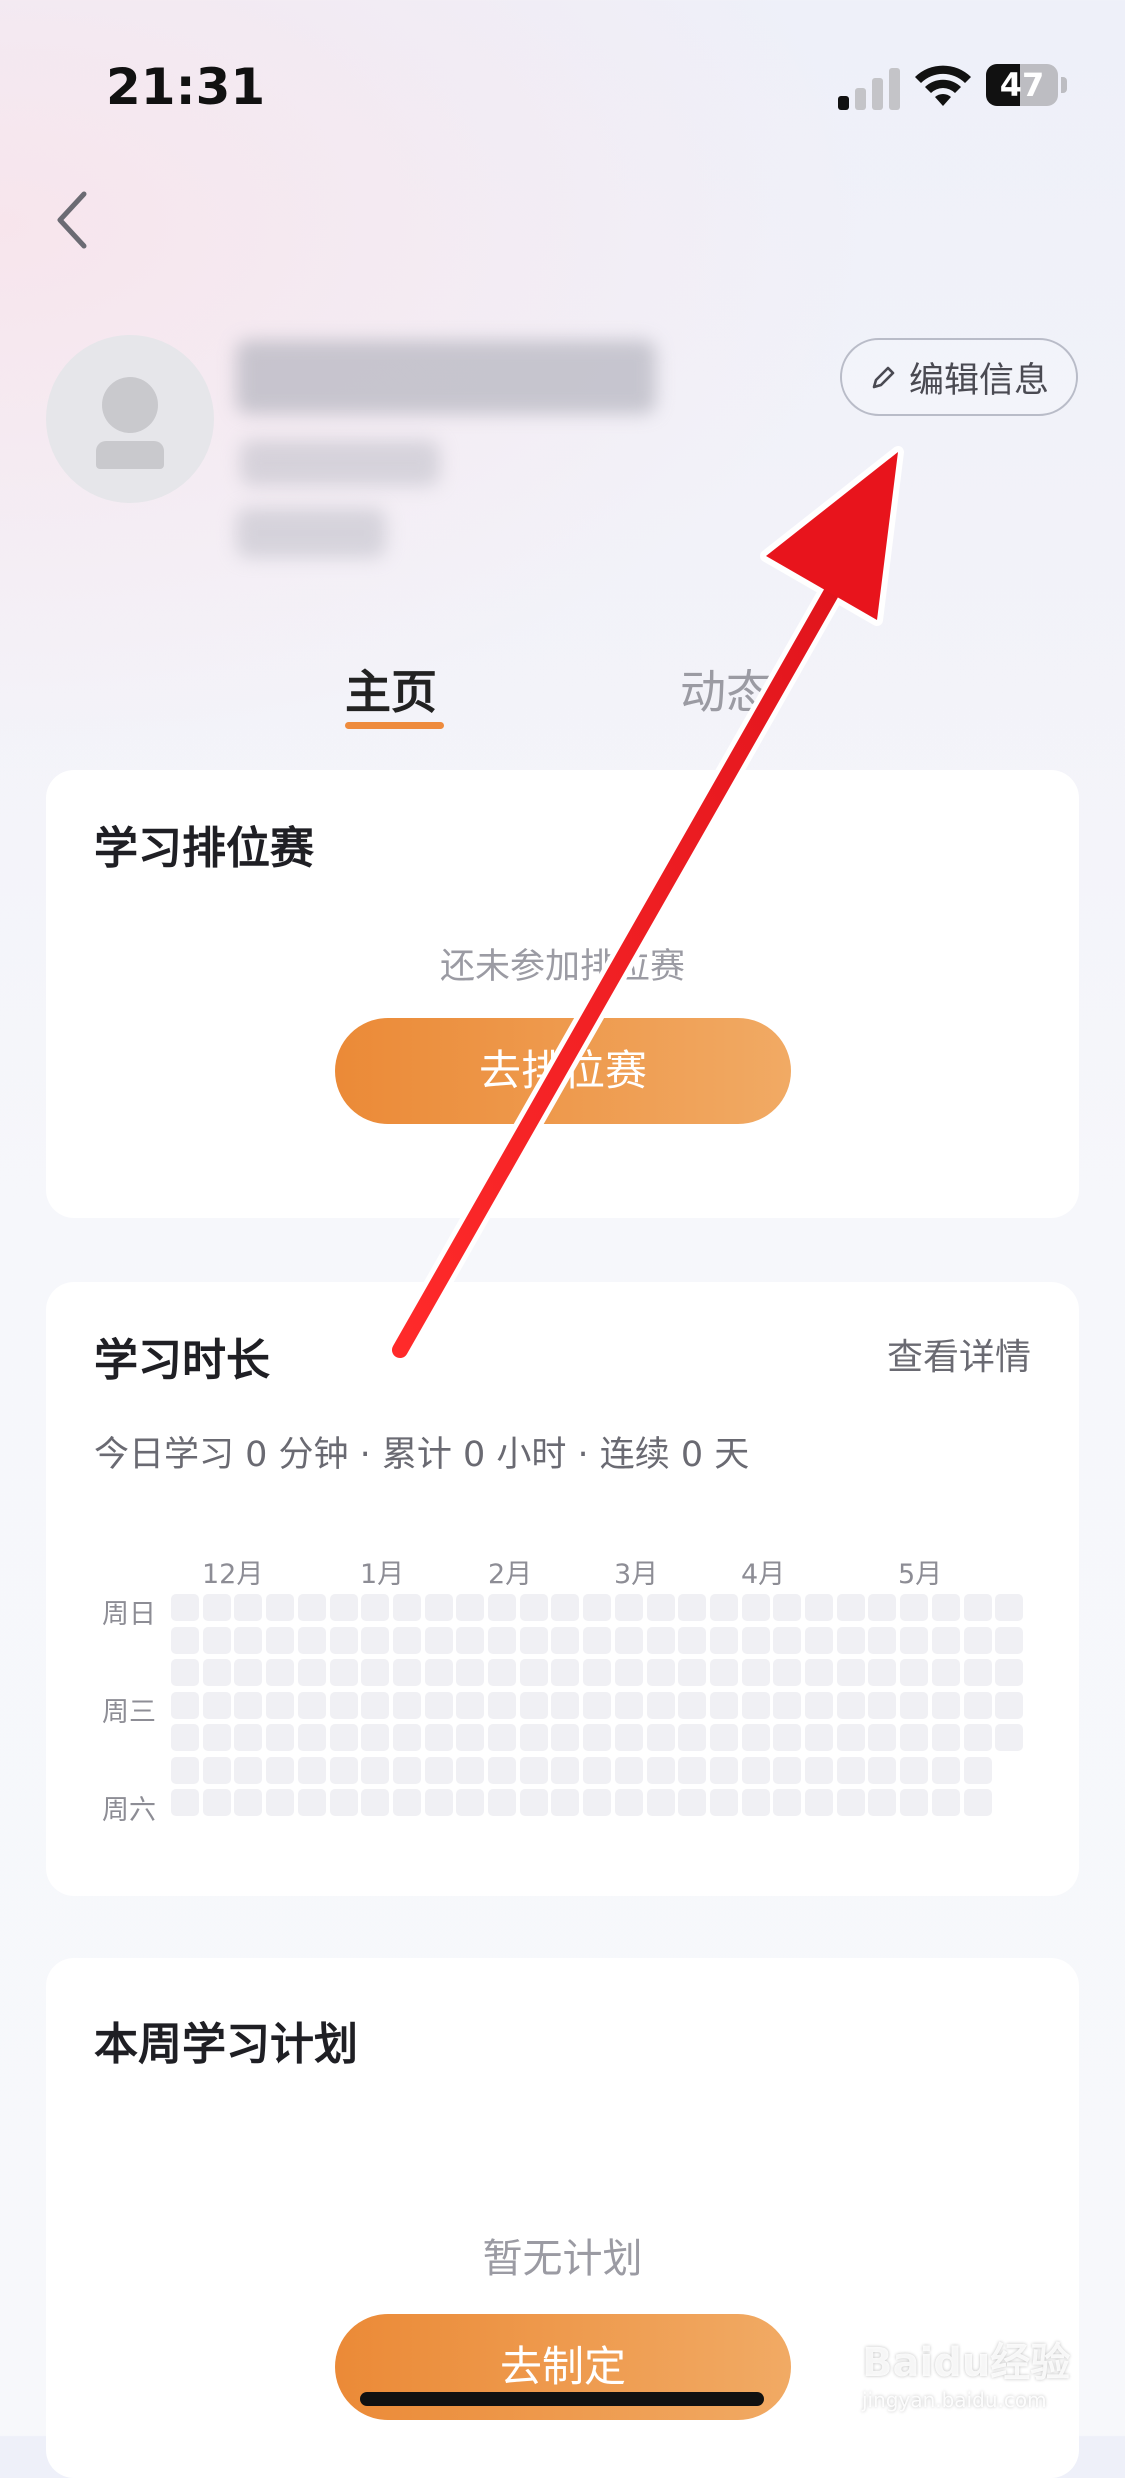 This screenshot has height=2478, width=1125. I want to click on month-label: 1月, so click(382, 1574).